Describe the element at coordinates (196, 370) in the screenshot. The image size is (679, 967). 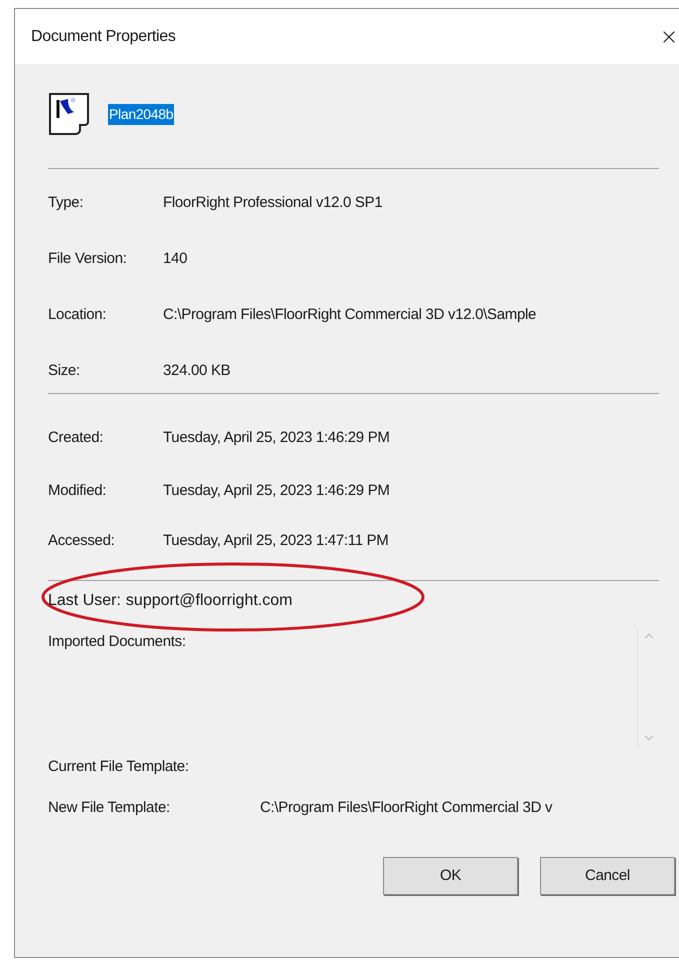
I see `field-value: 324.00 KB` at that location.